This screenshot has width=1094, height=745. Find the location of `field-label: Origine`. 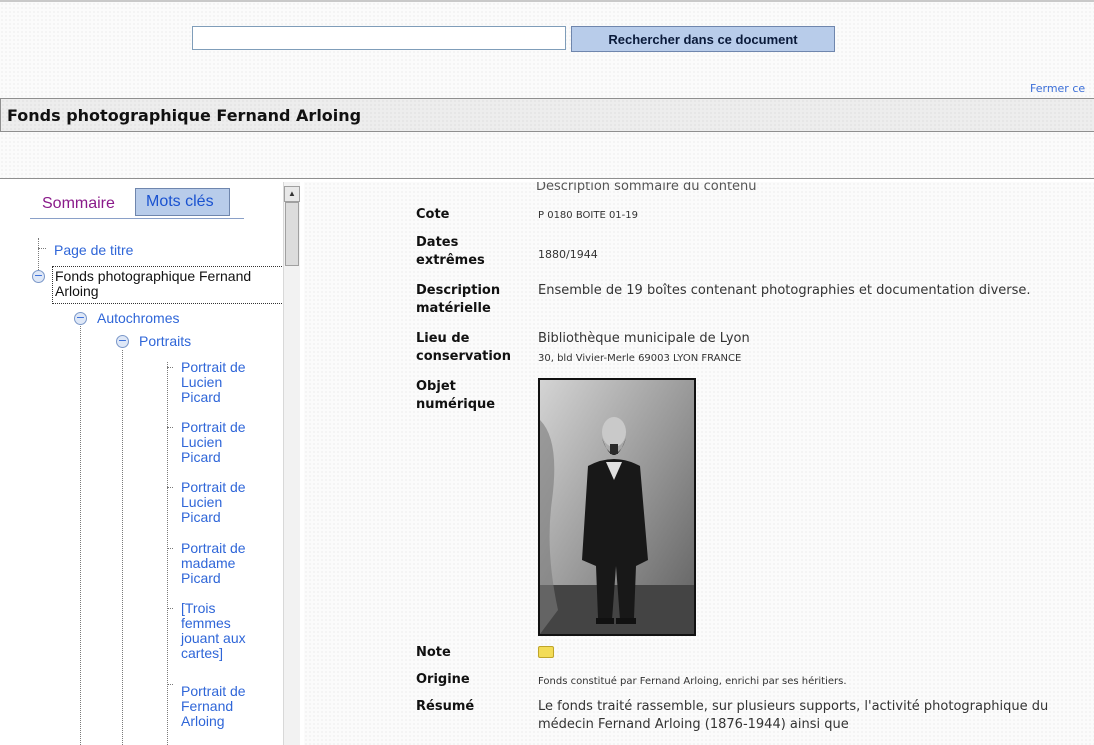

field-label: Origine is located at coordinates (443, 679).